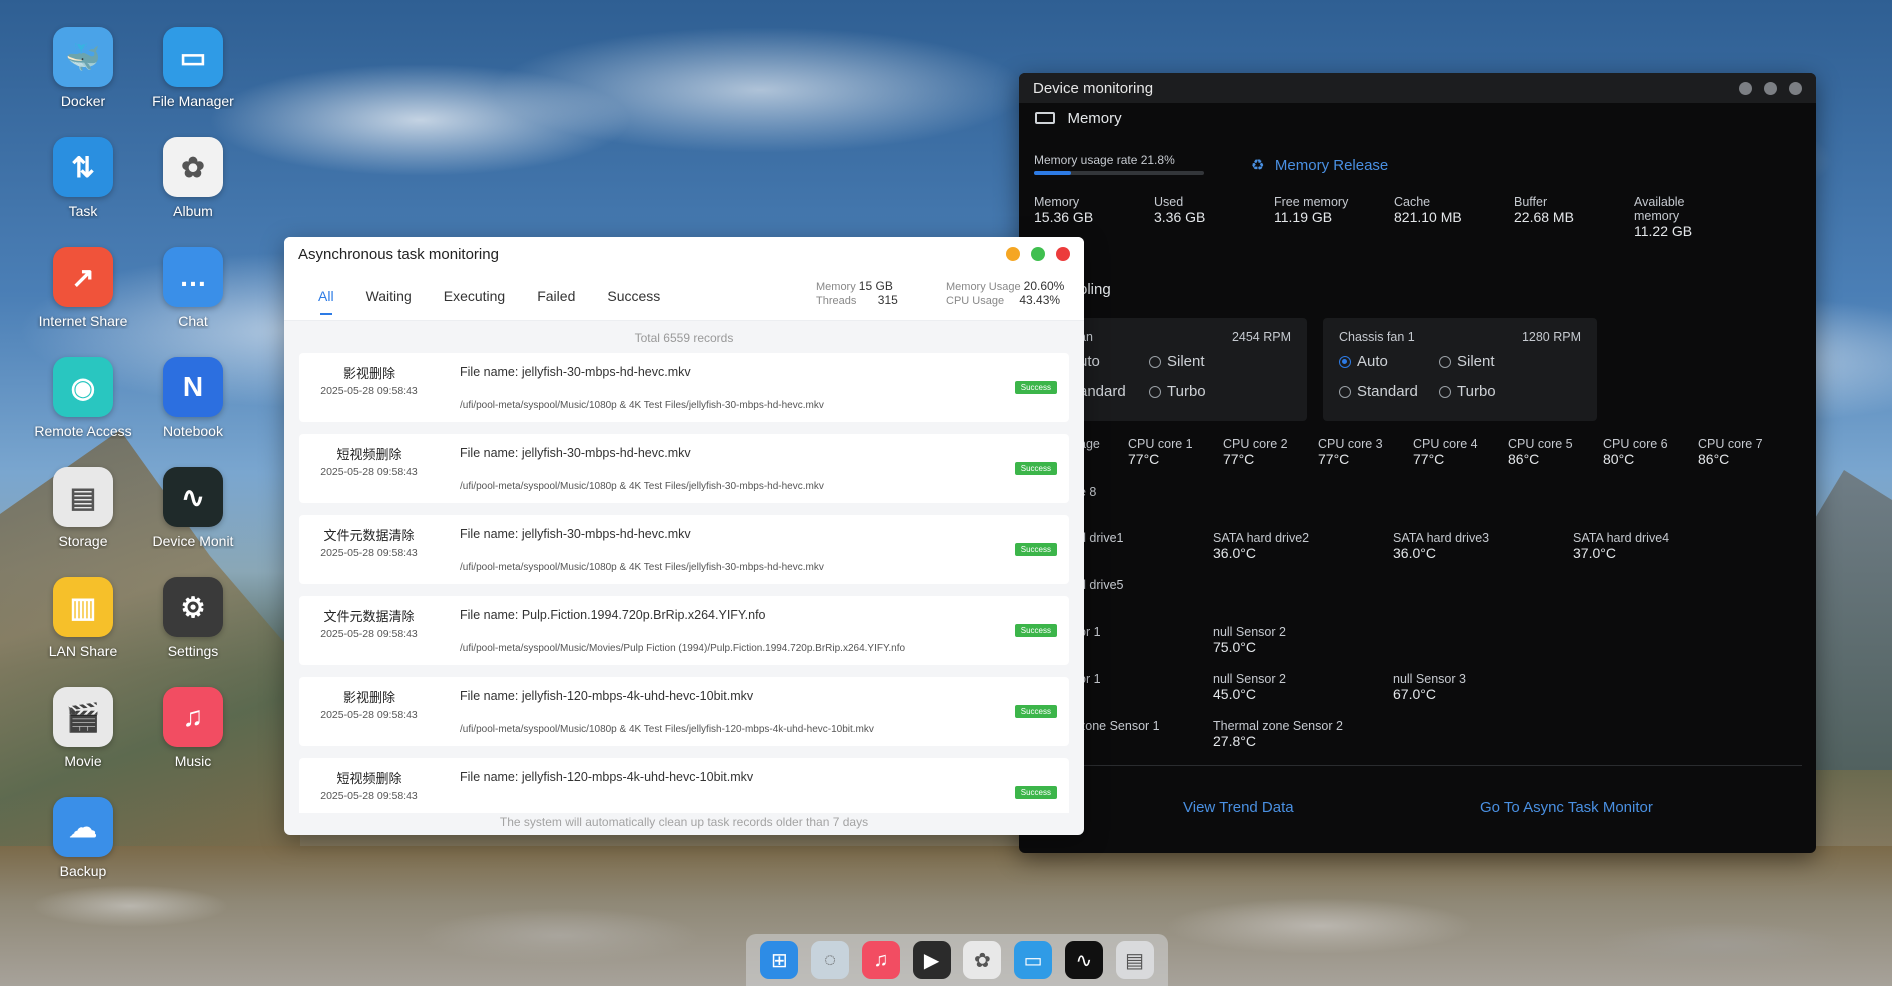  Describe the element at coordinates (1663, 217) in the screenshot. I see `available-memory-stat: Available memory 11.22 GB` at that location.